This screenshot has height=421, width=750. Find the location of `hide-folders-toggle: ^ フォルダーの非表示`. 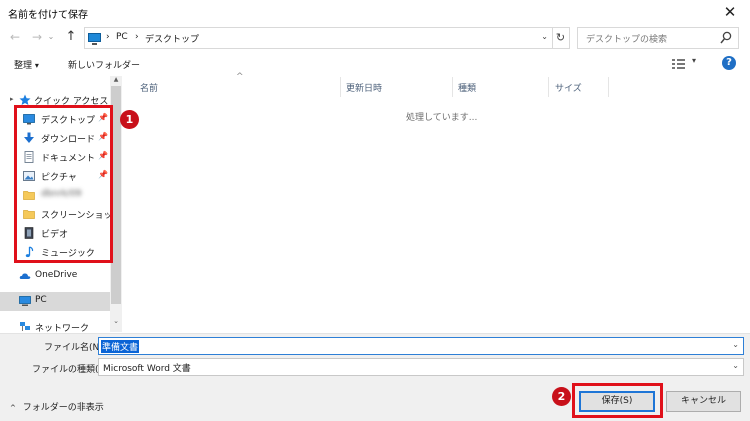

hide-folders-toggle: ^ フォルダーの非表示 is located at coordinates (57, 406).